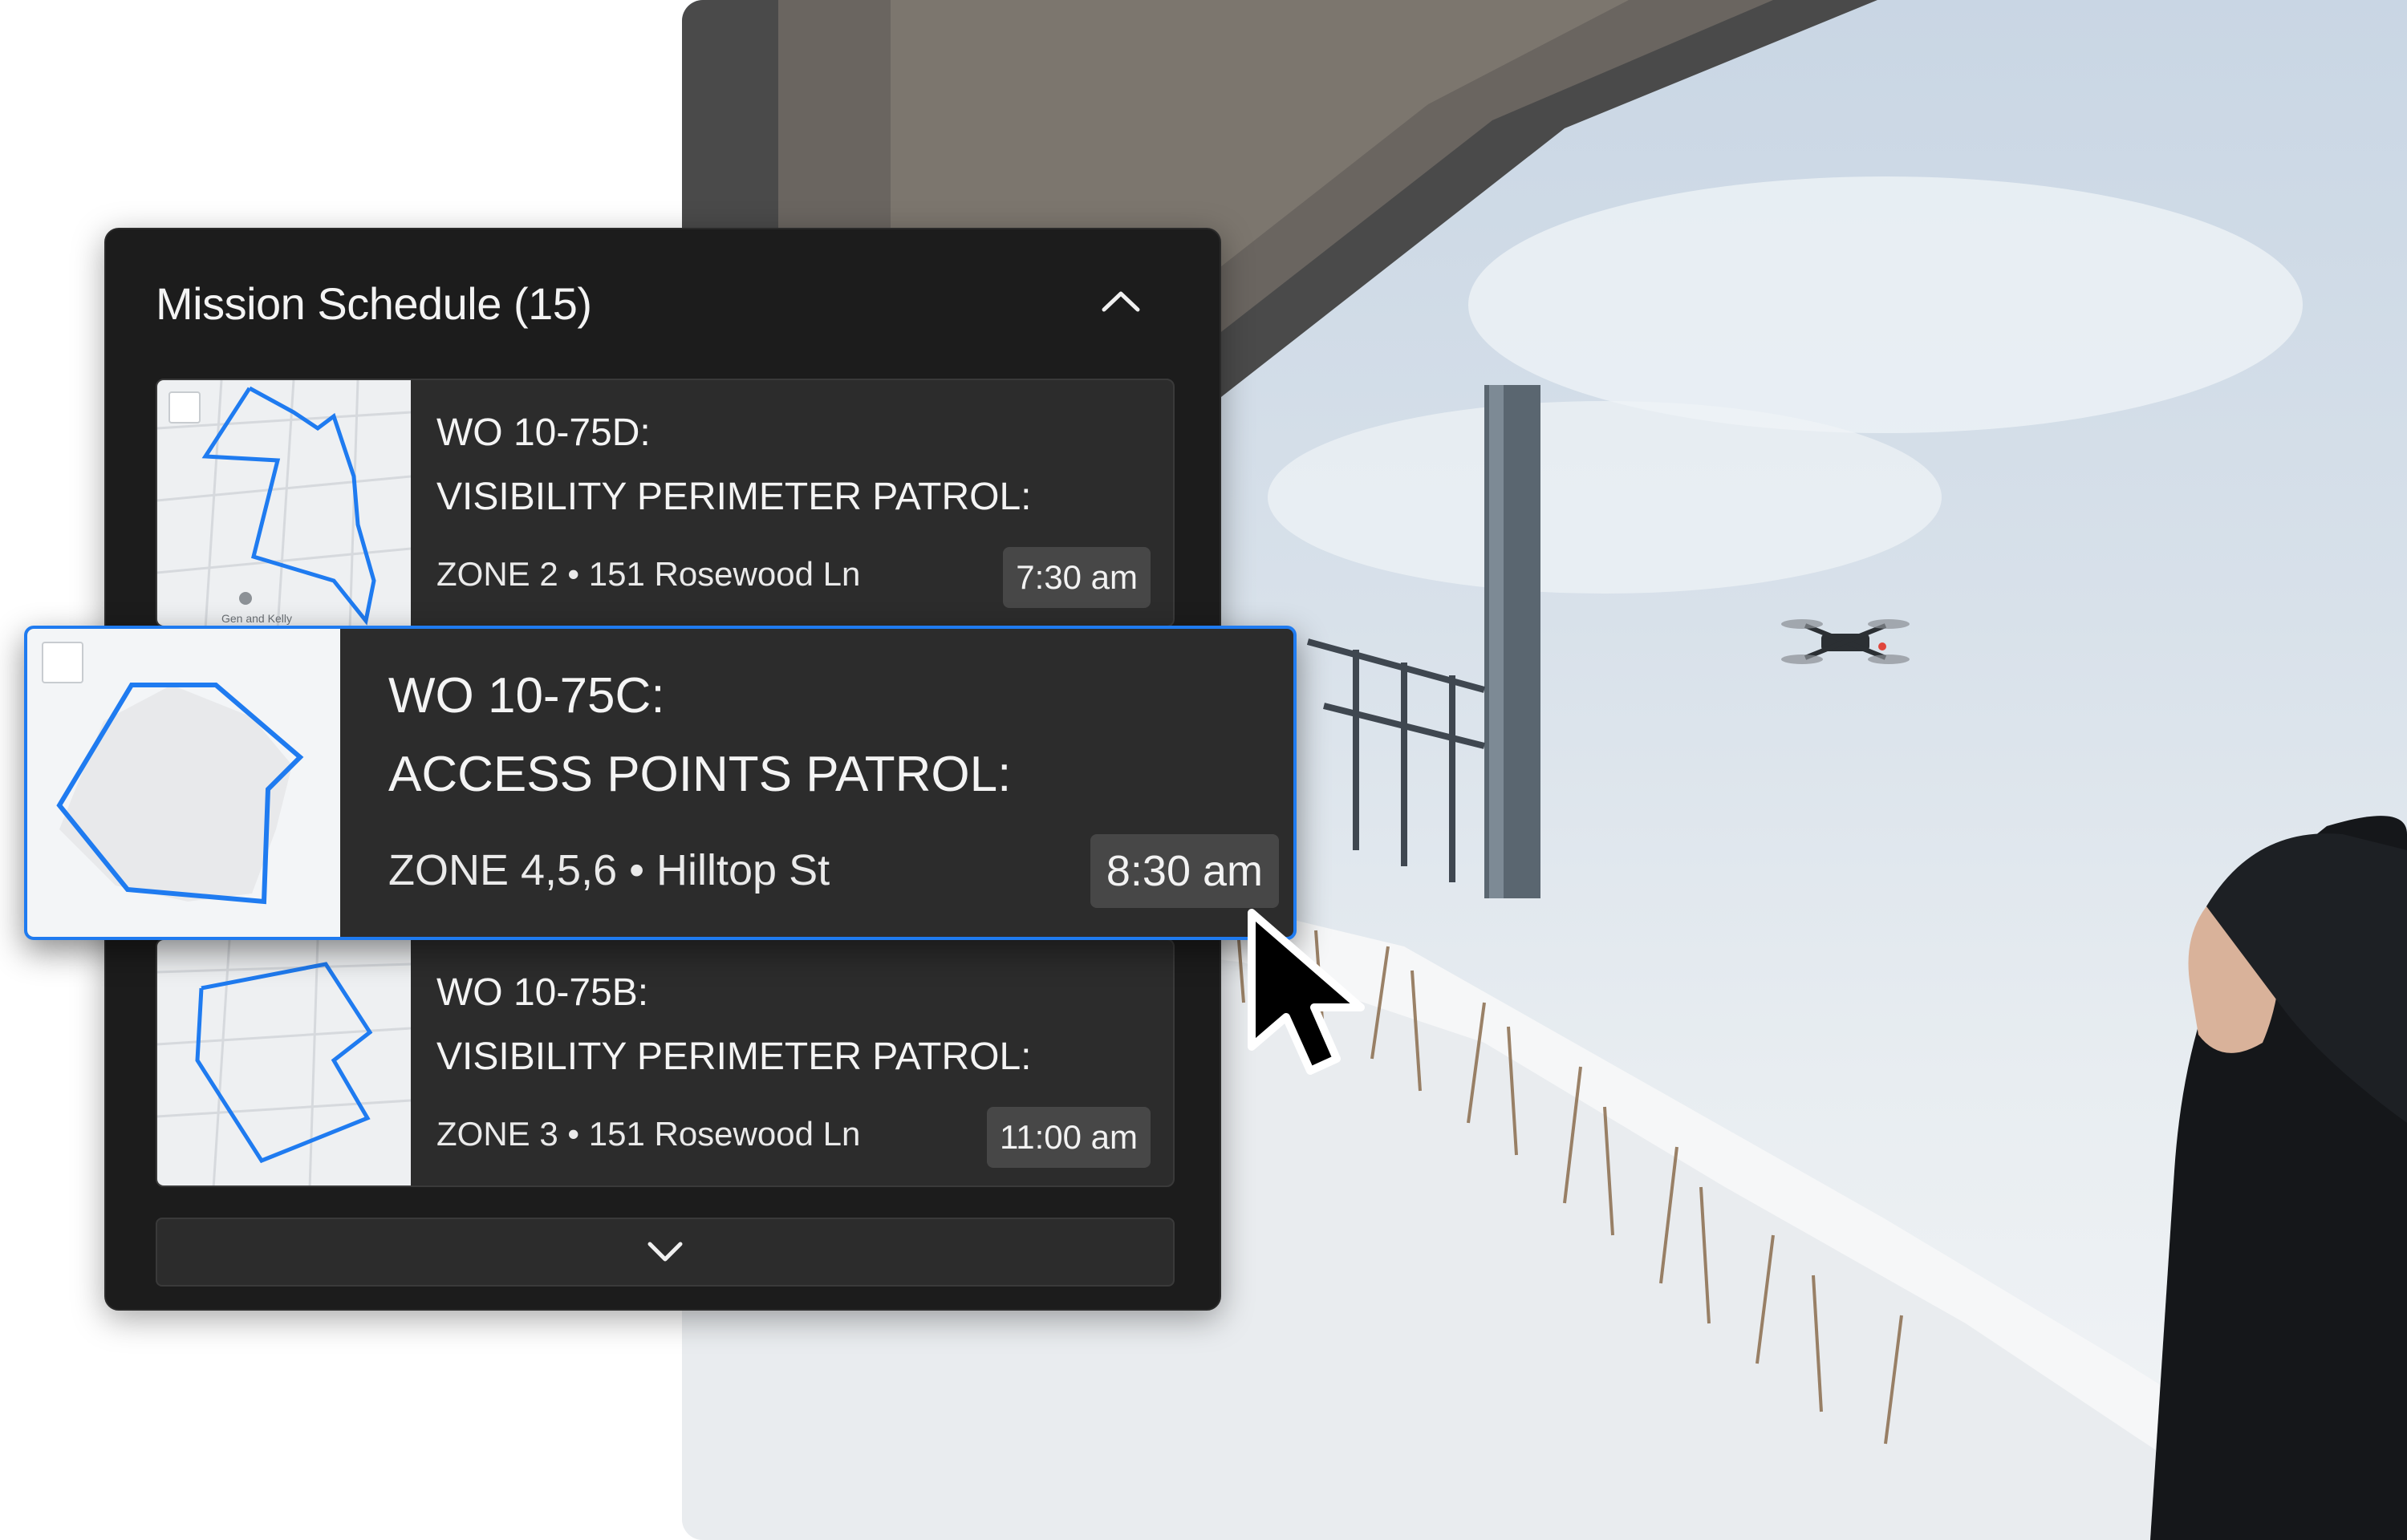 The height and width of the screenshot is (1540, 2407). What do you see at coordinates (285, 503) in the screenshot?
I see `route-map-thumbnail: Gen and Kelly` at bounding box center [285, 503].